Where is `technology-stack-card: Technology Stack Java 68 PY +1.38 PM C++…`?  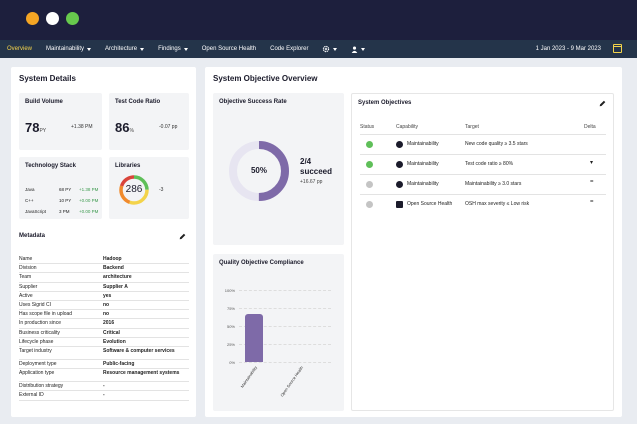 technology-stack-card: Technology Stack Java 68 PY +1.38 PM C++… is located at coordinates (60, 188).